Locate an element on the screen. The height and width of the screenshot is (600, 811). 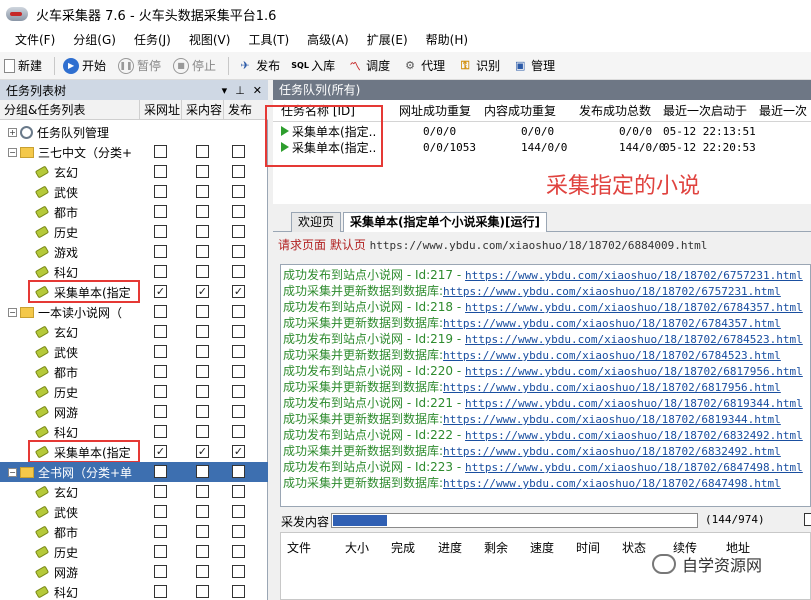
pin-icon: ⊥ is located at coordinates (240, 90).